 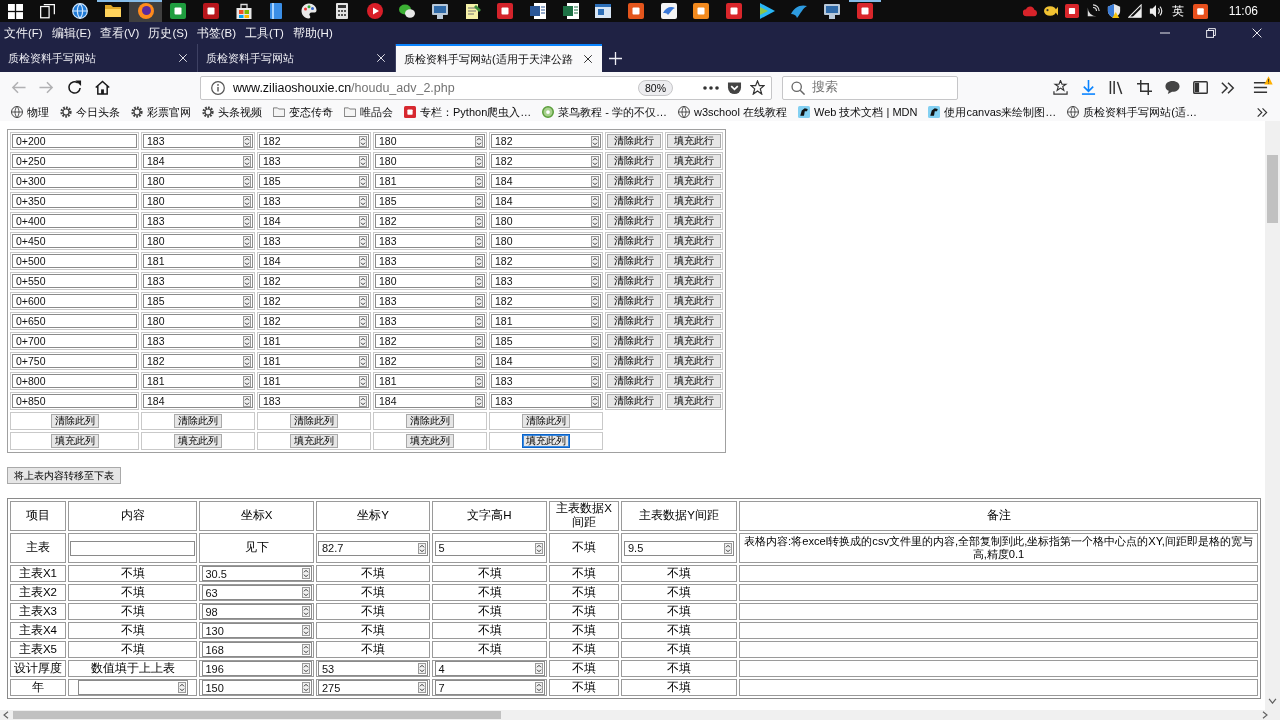 I want to click on signal-icon, so click(x=1134, y=11).